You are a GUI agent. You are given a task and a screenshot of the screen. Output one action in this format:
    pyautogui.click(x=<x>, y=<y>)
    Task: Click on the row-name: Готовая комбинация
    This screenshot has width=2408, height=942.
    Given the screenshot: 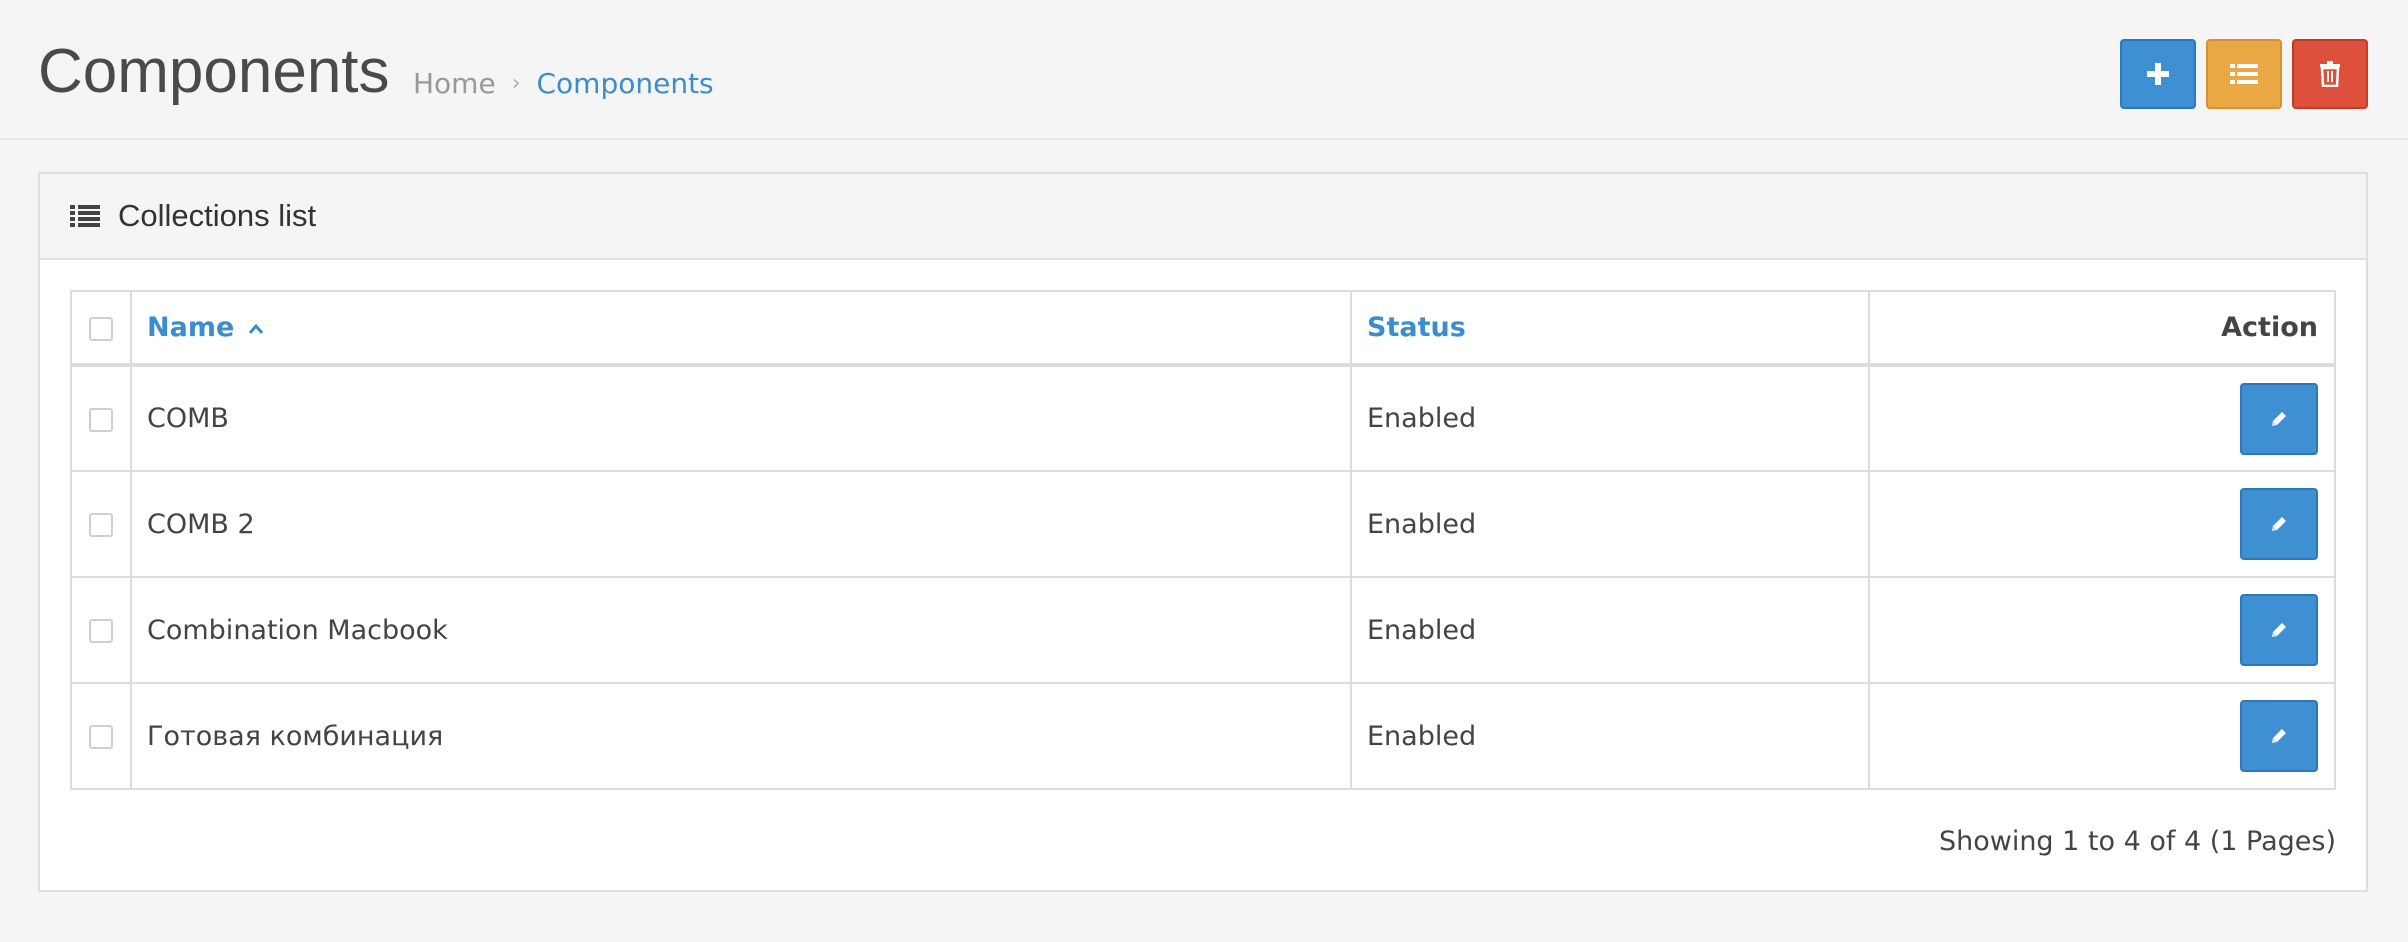 What is the action you would take?
    pyautogui.click(x=741, y=736)
    